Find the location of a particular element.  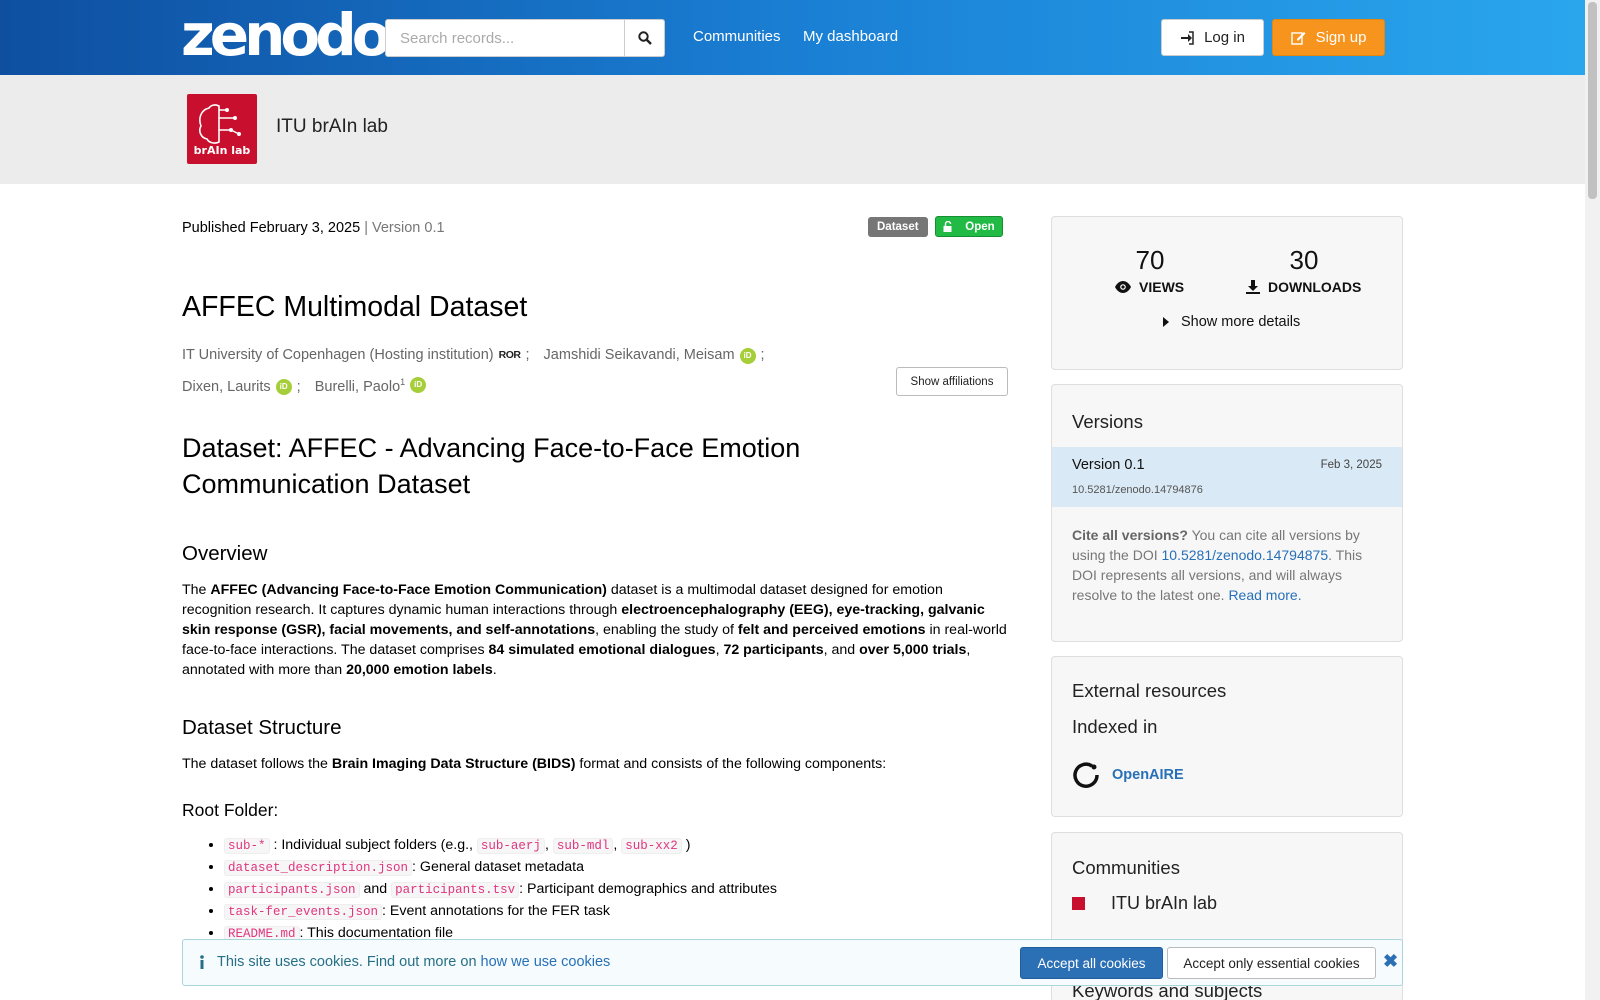

signup-label: Sign up is located at coordinates (1341, 37).